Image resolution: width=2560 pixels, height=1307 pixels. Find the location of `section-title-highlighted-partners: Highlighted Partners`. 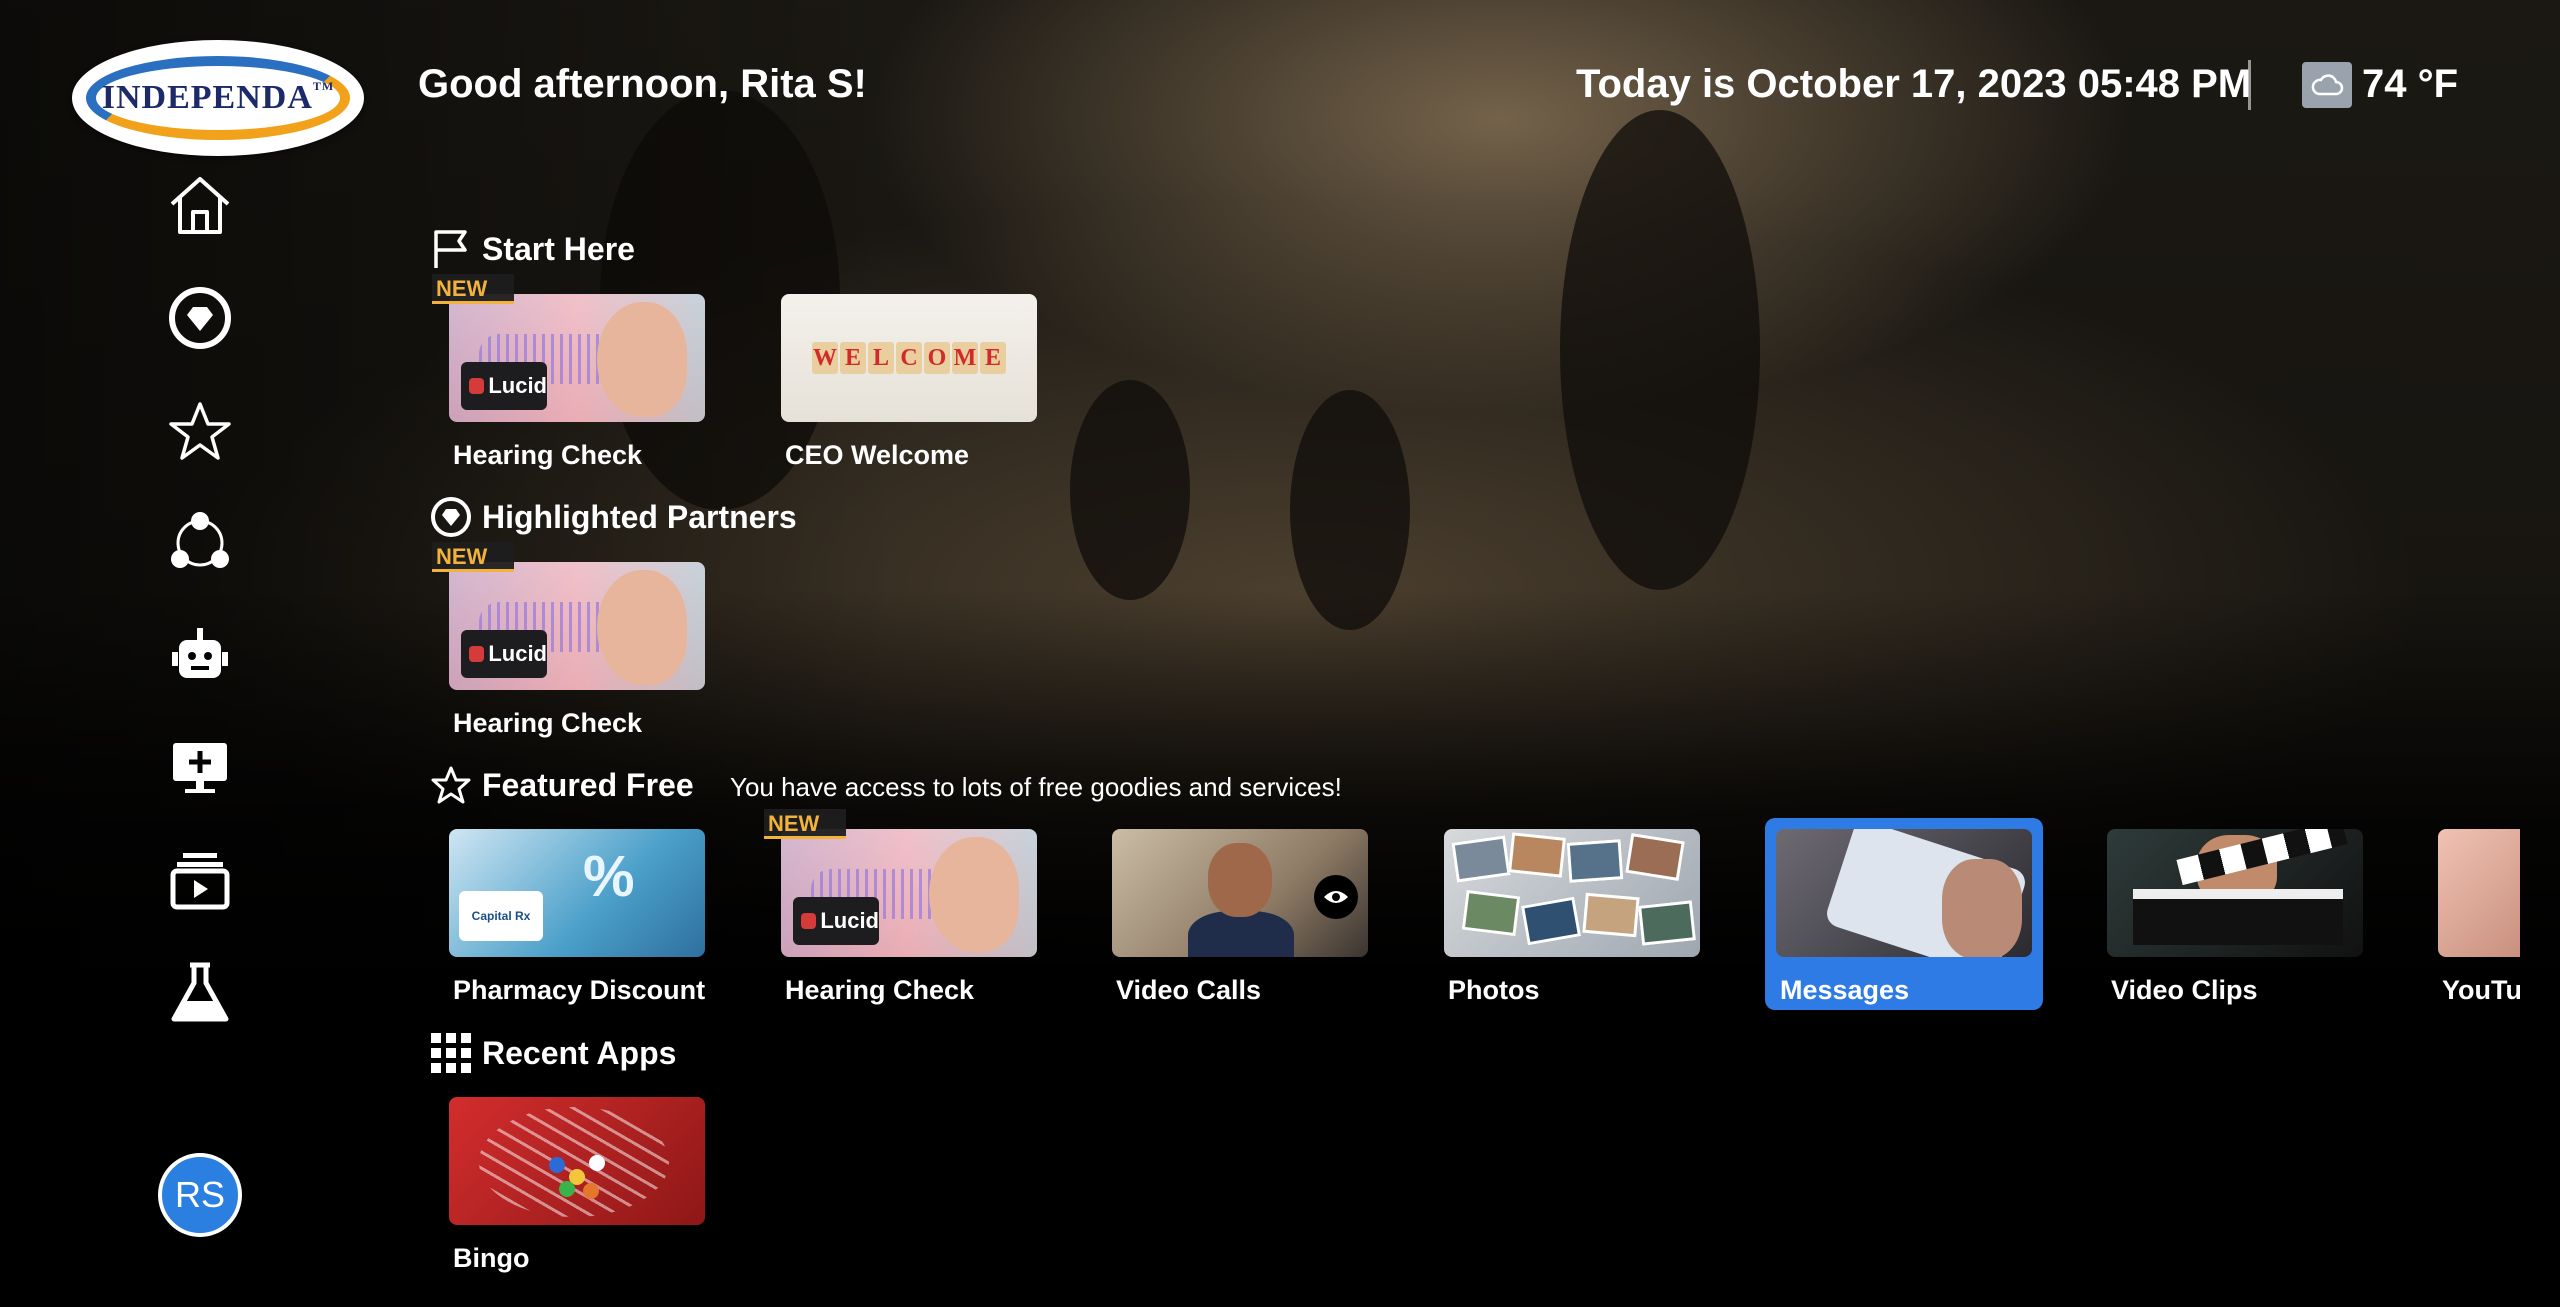

section-title-highlighted-partners: Highlighted Partners is located at coordinates (613, 517).